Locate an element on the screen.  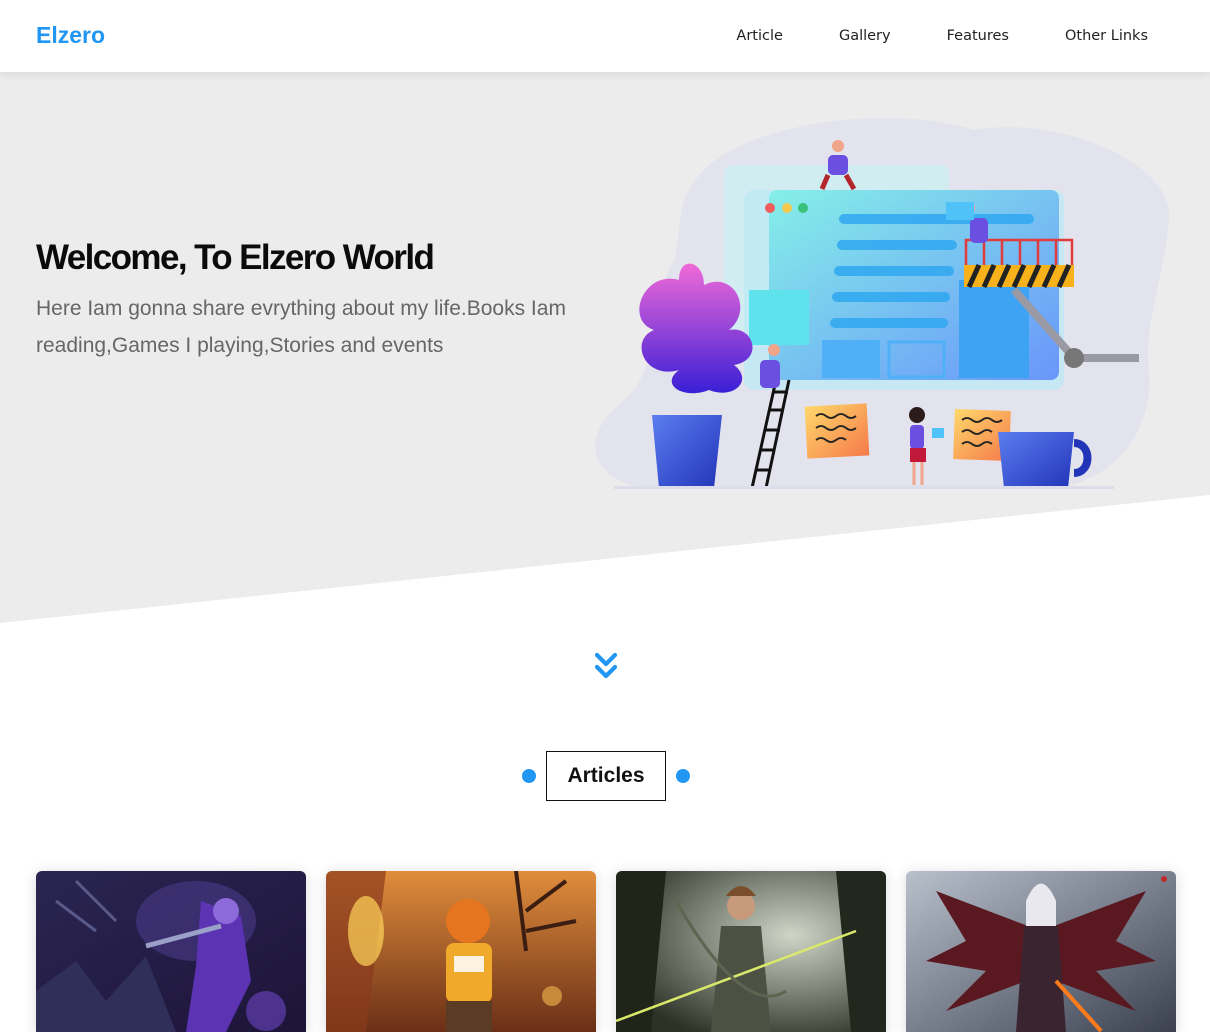
nav-link-features: Features is located at coordinates (978, 36).